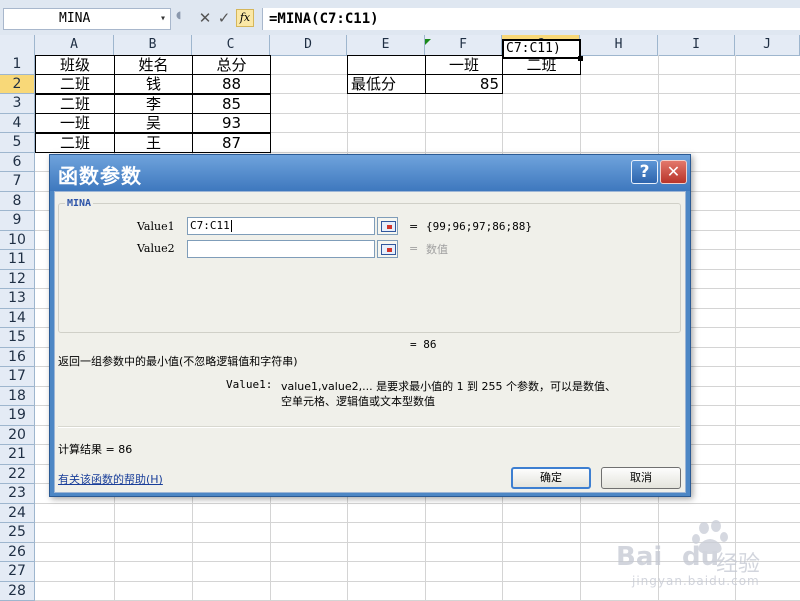  Describe the element at coordinates (17, 533) in the screenshot. I see `row-header-25: 25` at that location.